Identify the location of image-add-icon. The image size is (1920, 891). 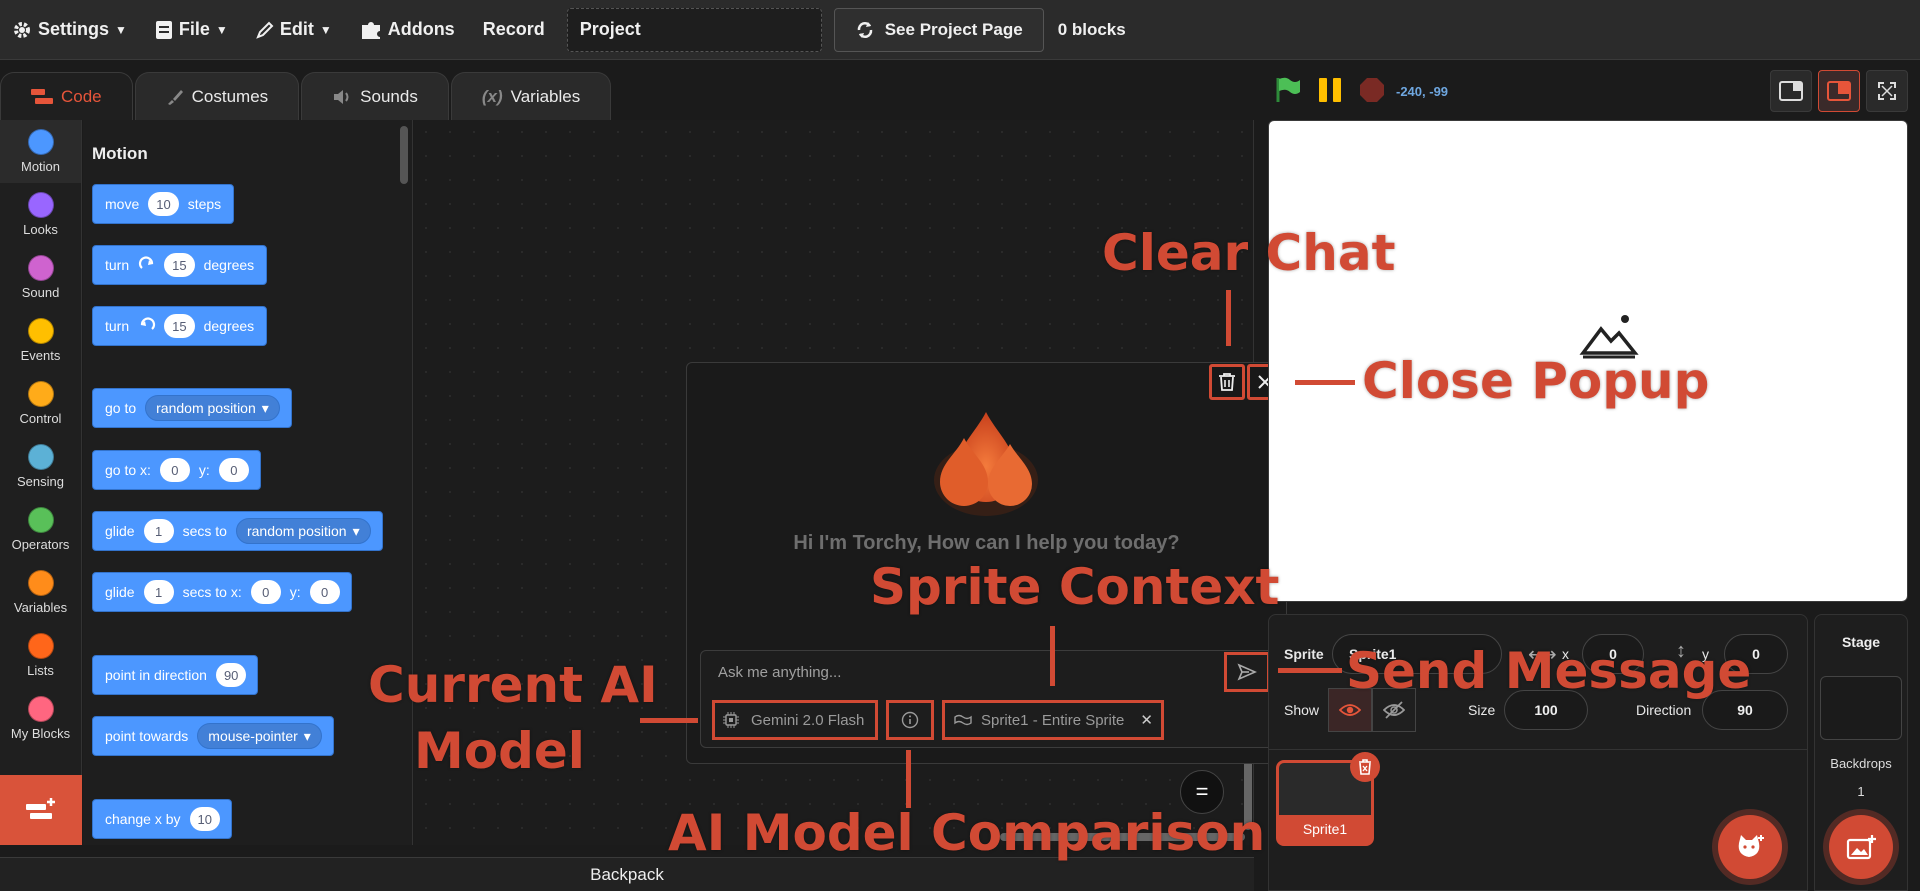
(1861, 847).